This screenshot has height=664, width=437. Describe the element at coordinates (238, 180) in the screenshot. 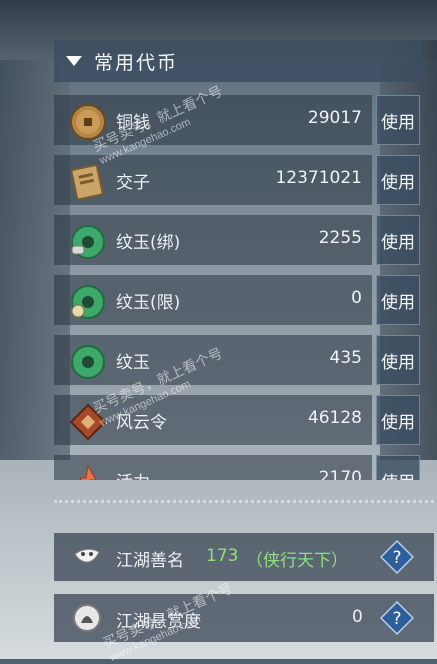

I see `currency-row: 交子 12371021 使用` at that location.